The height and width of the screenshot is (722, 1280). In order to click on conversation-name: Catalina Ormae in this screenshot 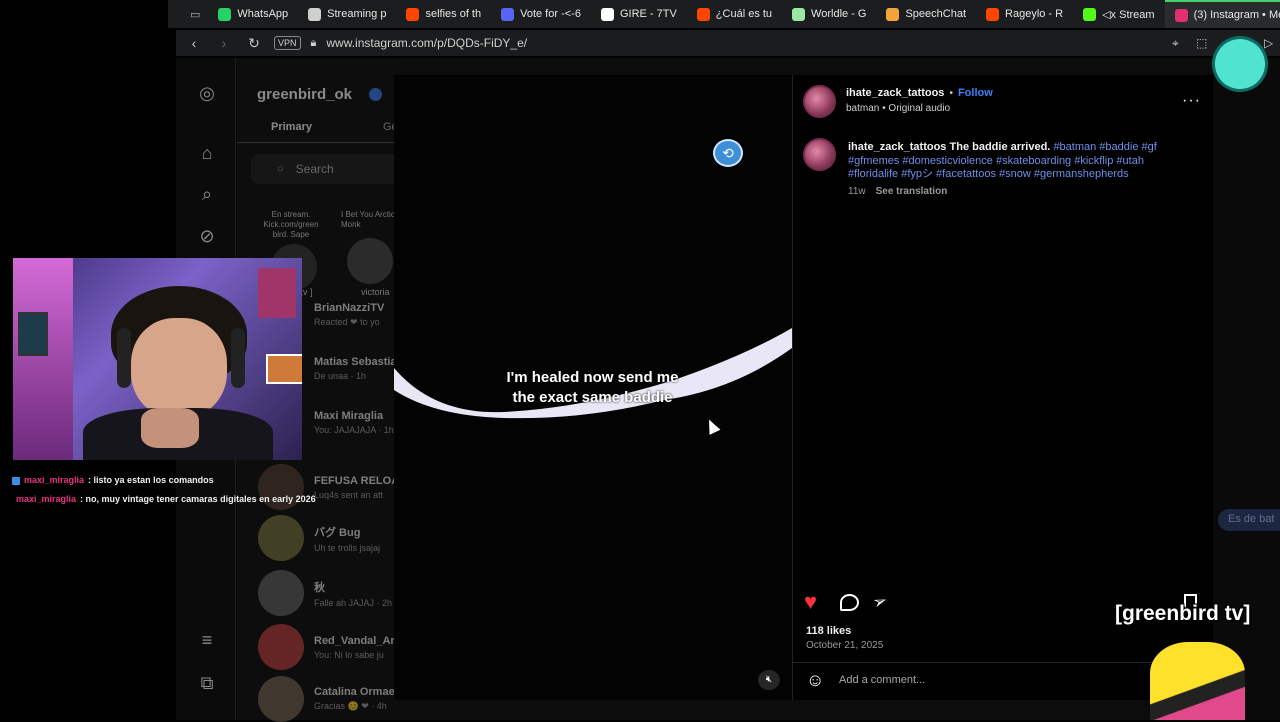, I will do `click(354, 692)`.